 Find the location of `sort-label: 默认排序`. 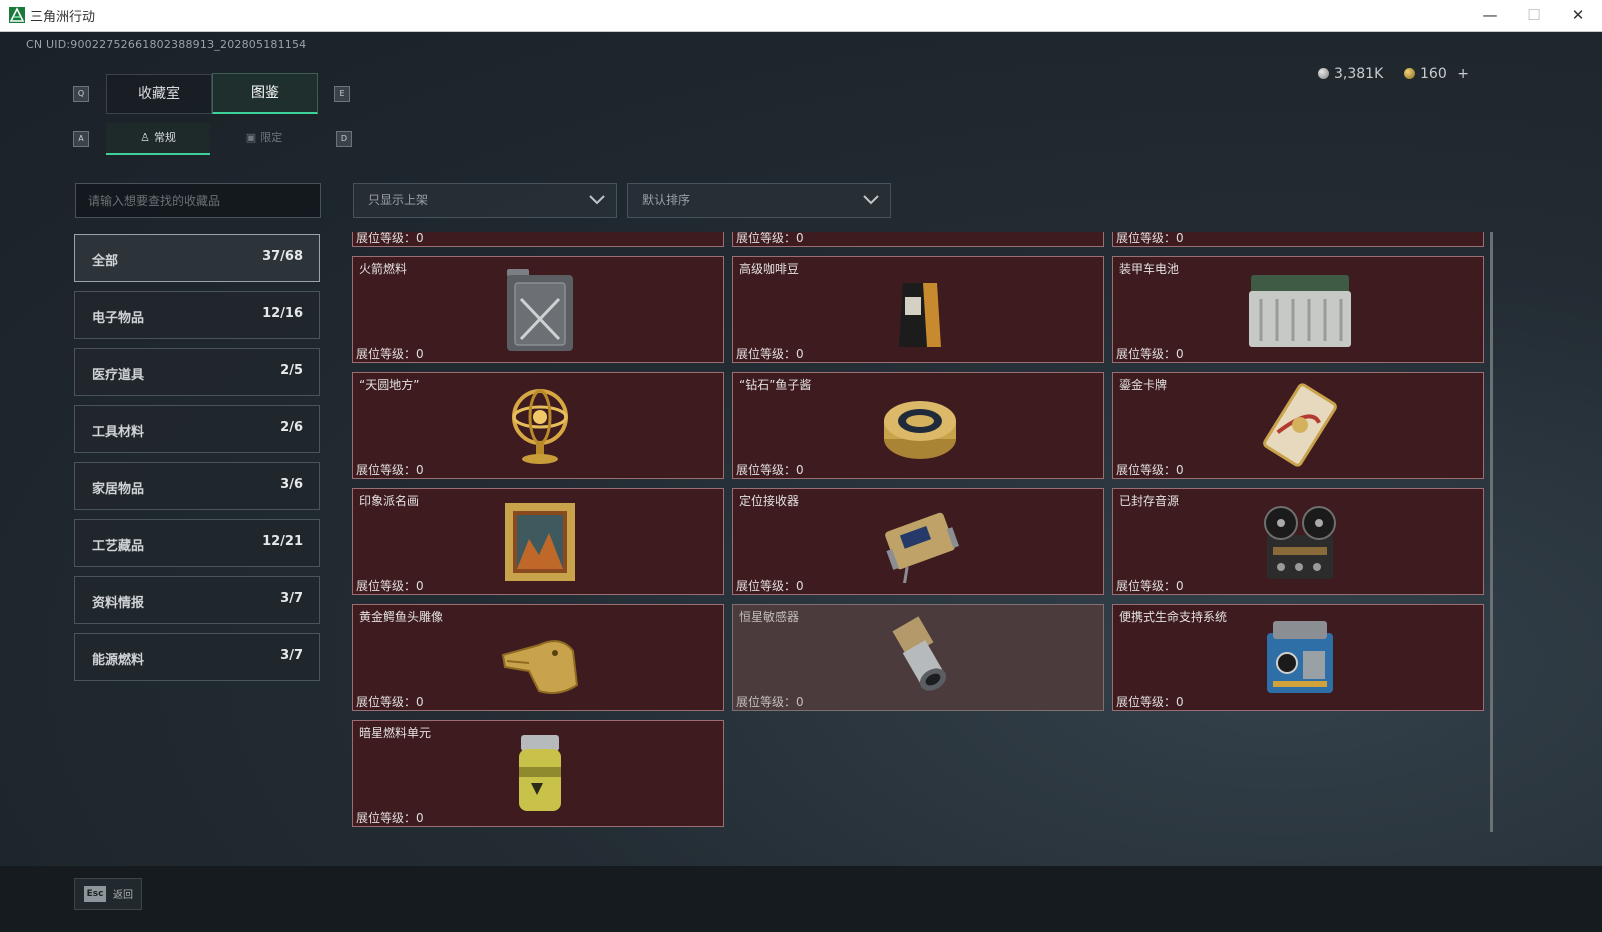

sort-label: 默认排序 is located at coordinates (666, 200).